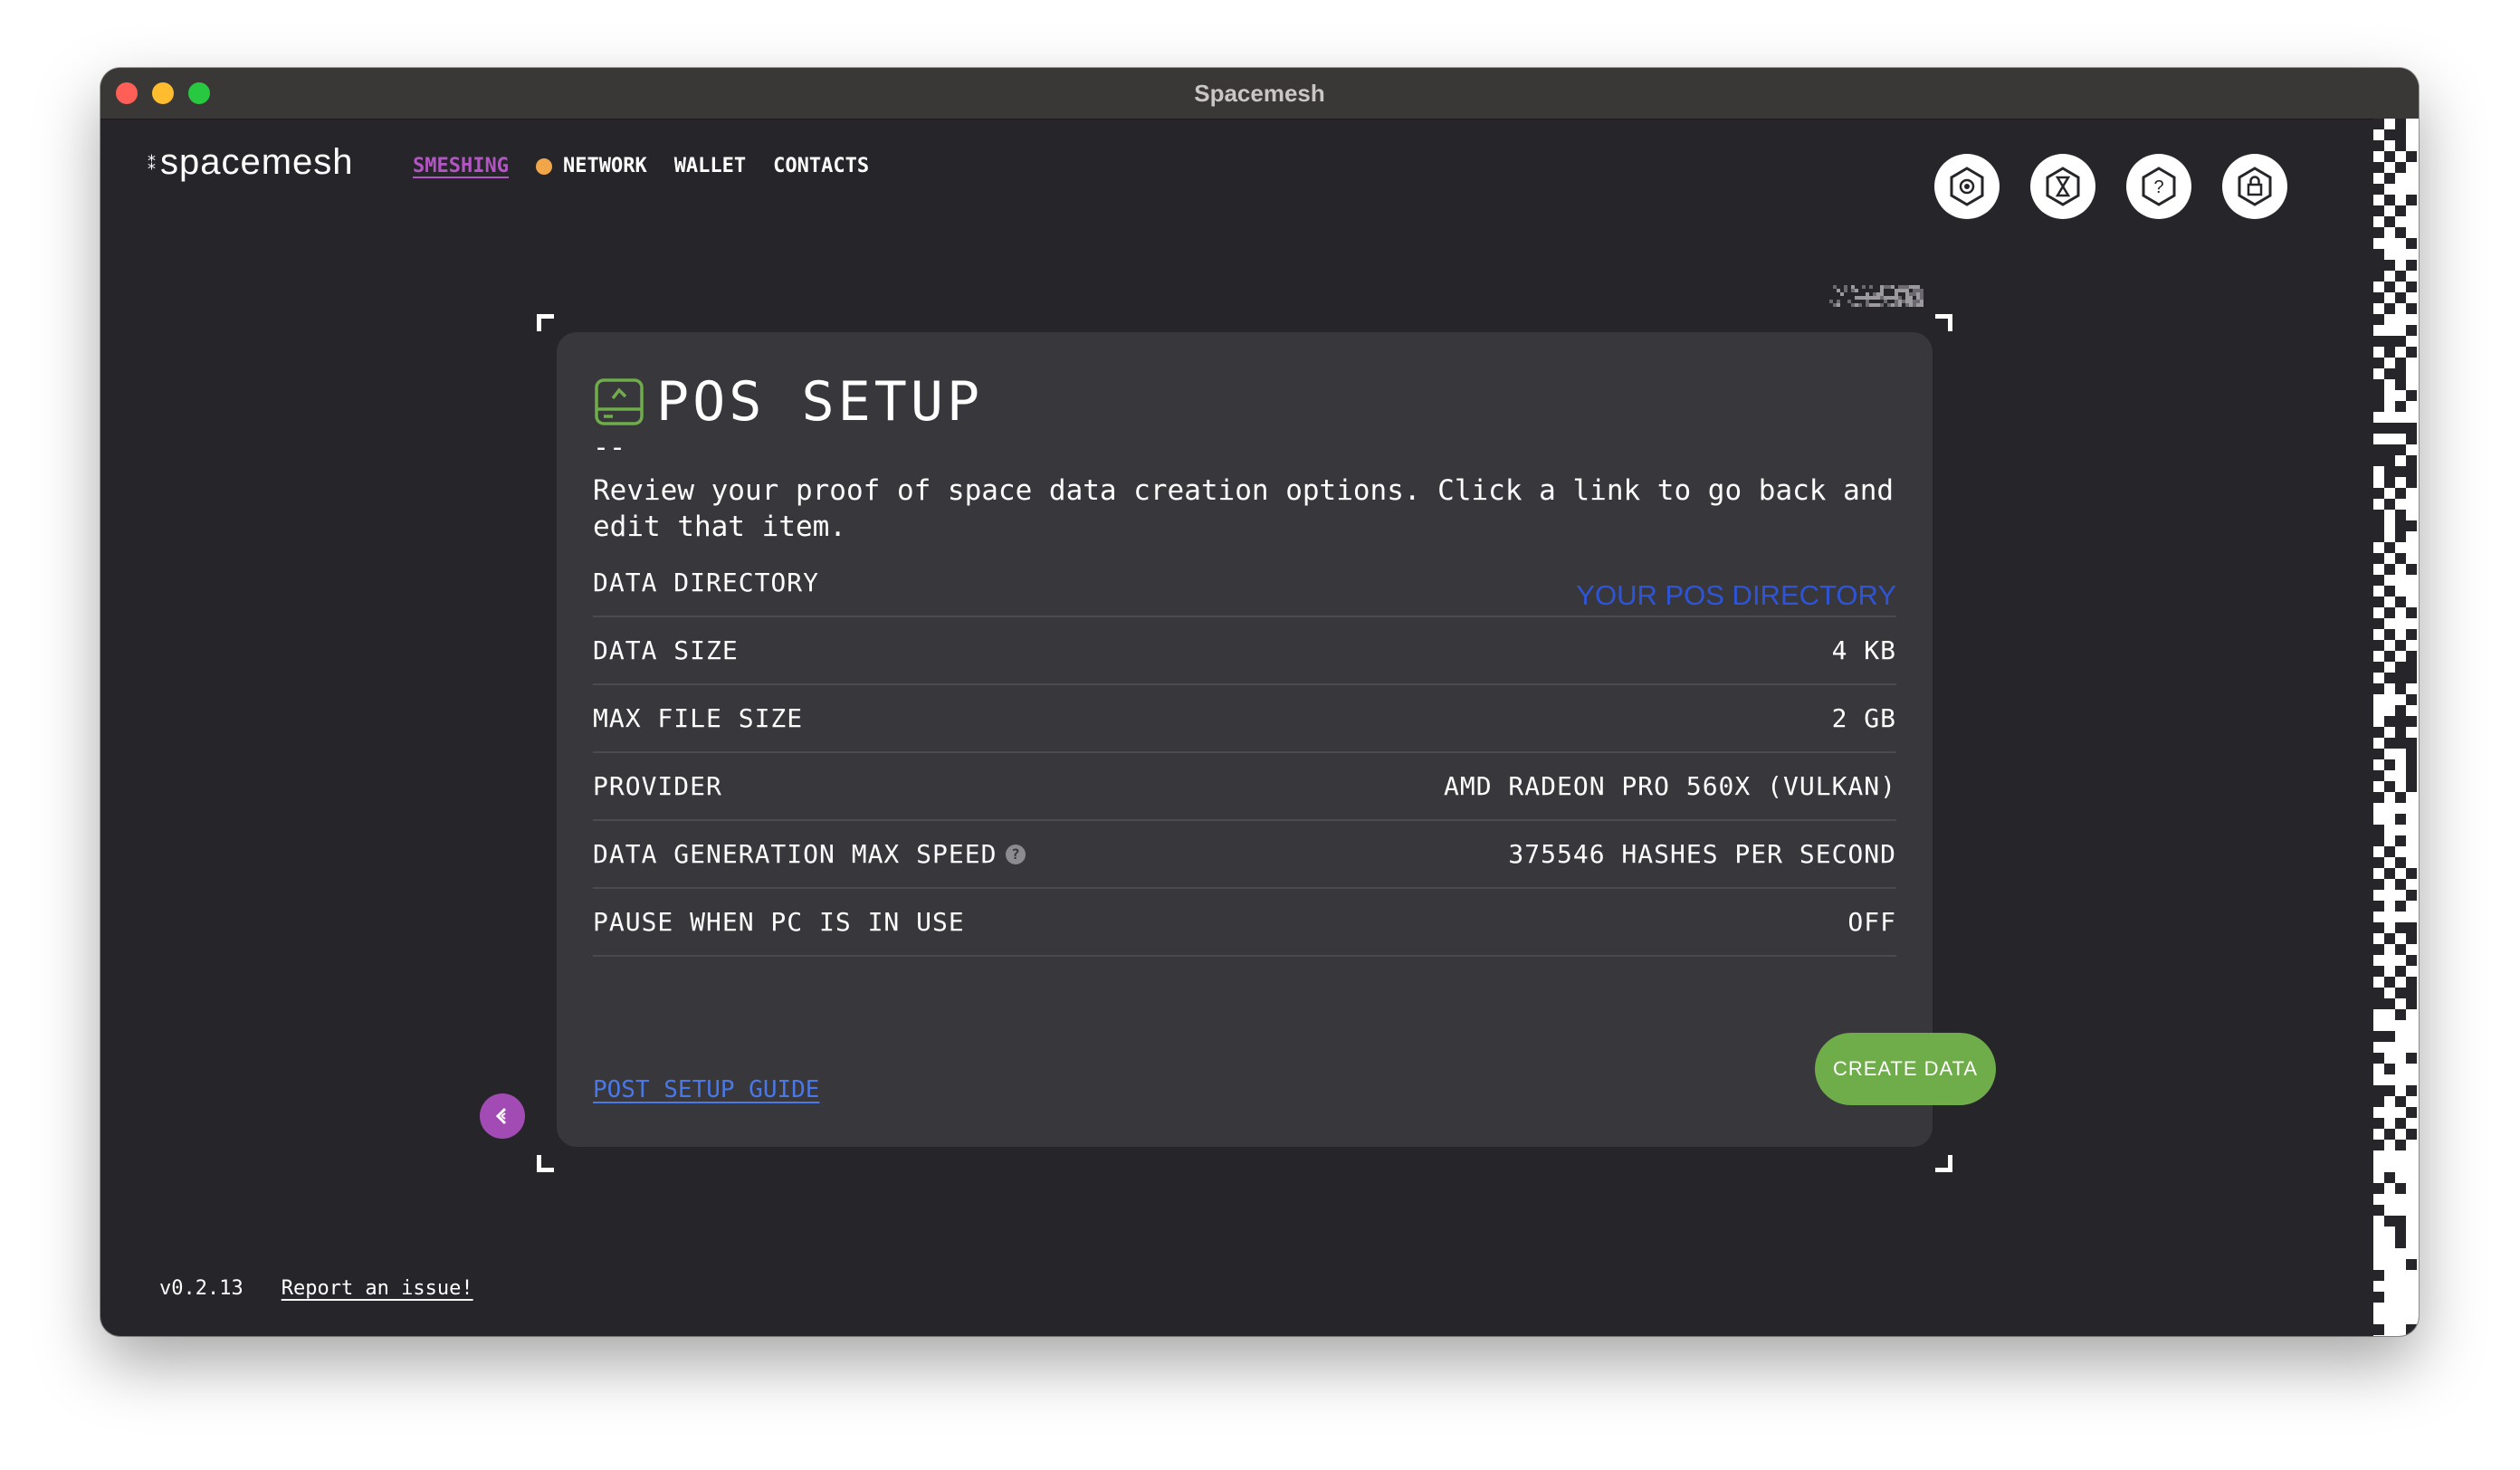 The width and height of the screenshot is (2520, 1470). Describe the element at coordinates (1944, 323) in the screenshot. I see `frame-corner-top-right` at that location.